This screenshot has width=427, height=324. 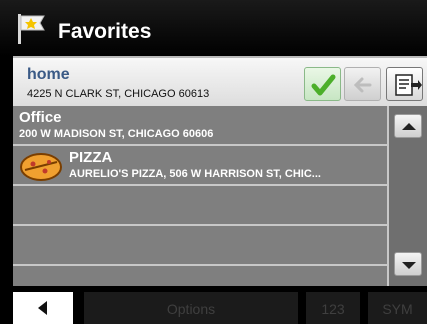 What do you see at coordinates (407, 196) in the screenshot?
I see `list-scrollbar` at bounding box center [407, 196].